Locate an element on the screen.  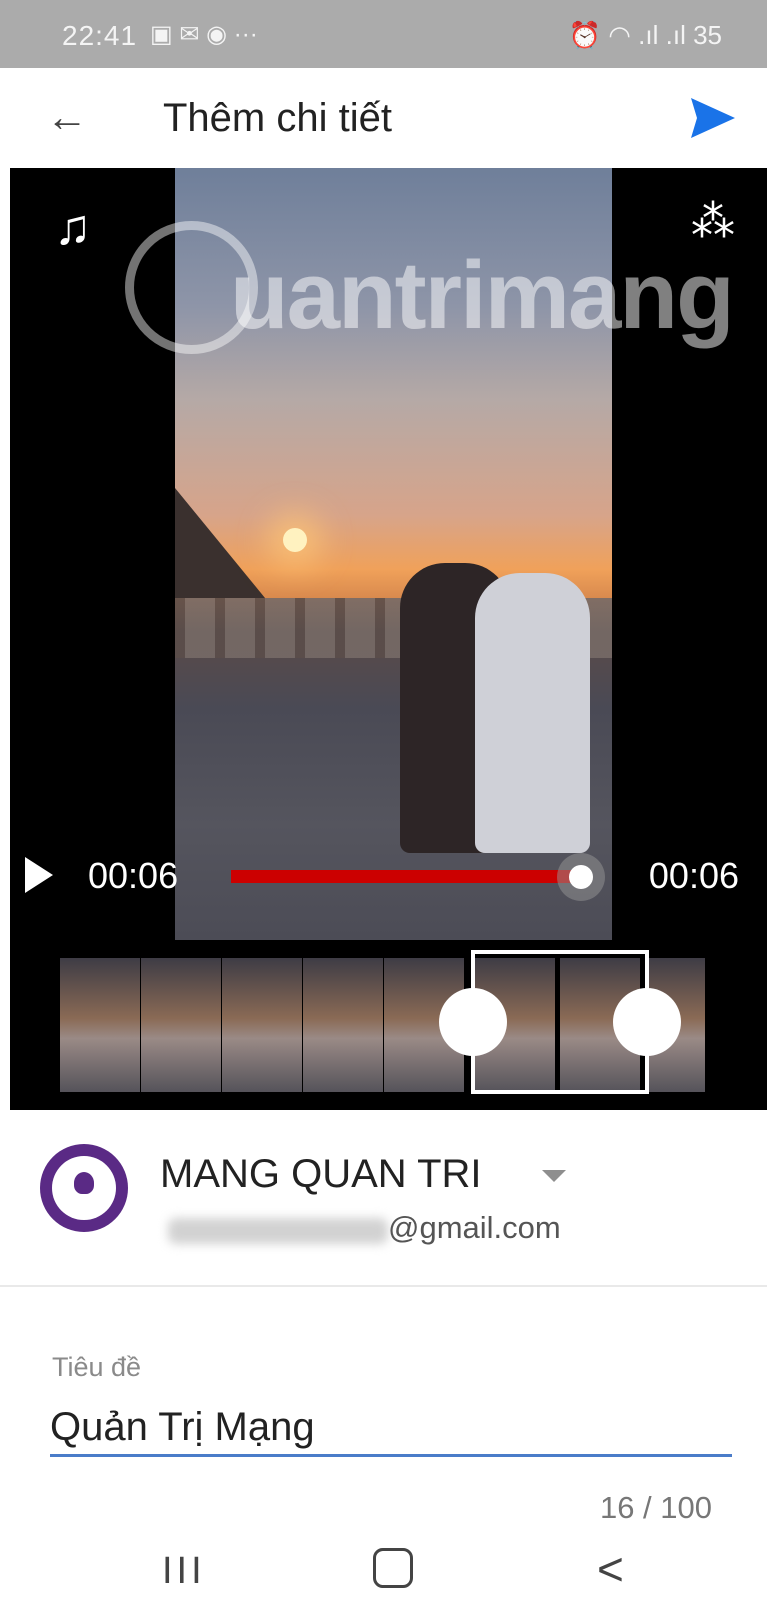
back-arrow-icon: ← is located at coordinates (67, 117).